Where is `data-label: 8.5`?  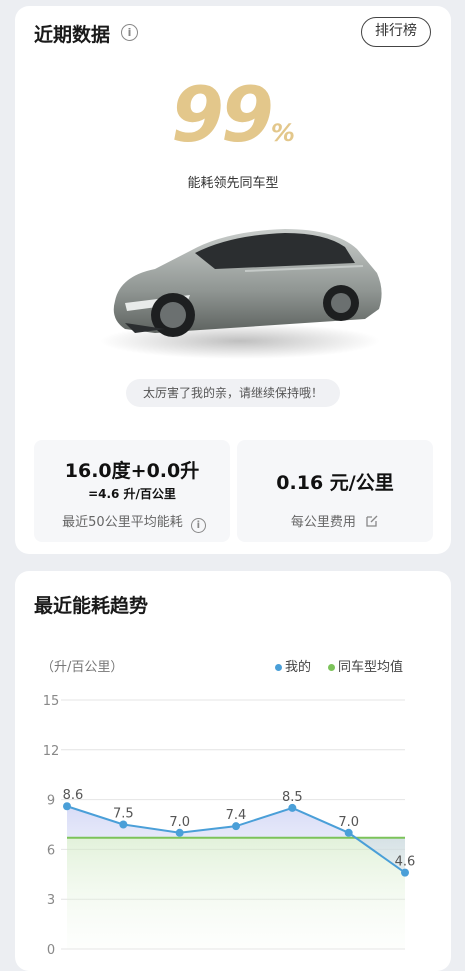 data-label: 8.5 is located at coordinates (292, 797).